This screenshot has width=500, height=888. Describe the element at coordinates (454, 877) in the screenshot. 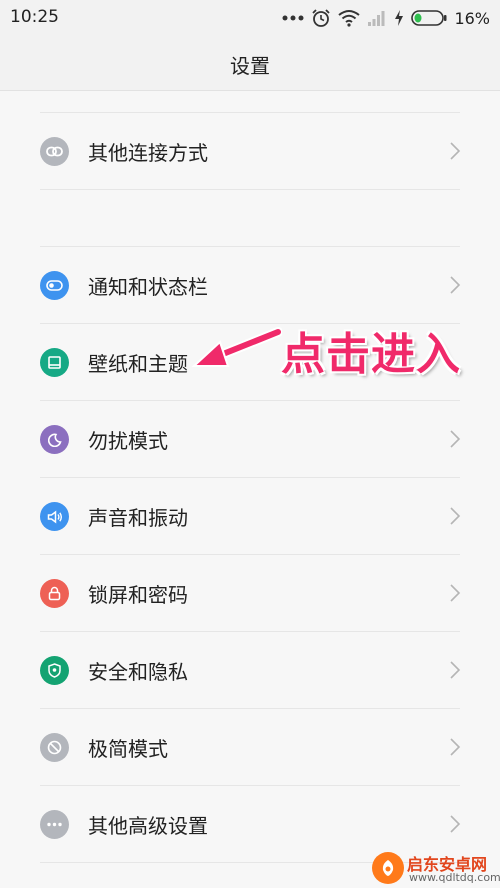

I see `watermark-url: www.qdltdq.com` at that location.